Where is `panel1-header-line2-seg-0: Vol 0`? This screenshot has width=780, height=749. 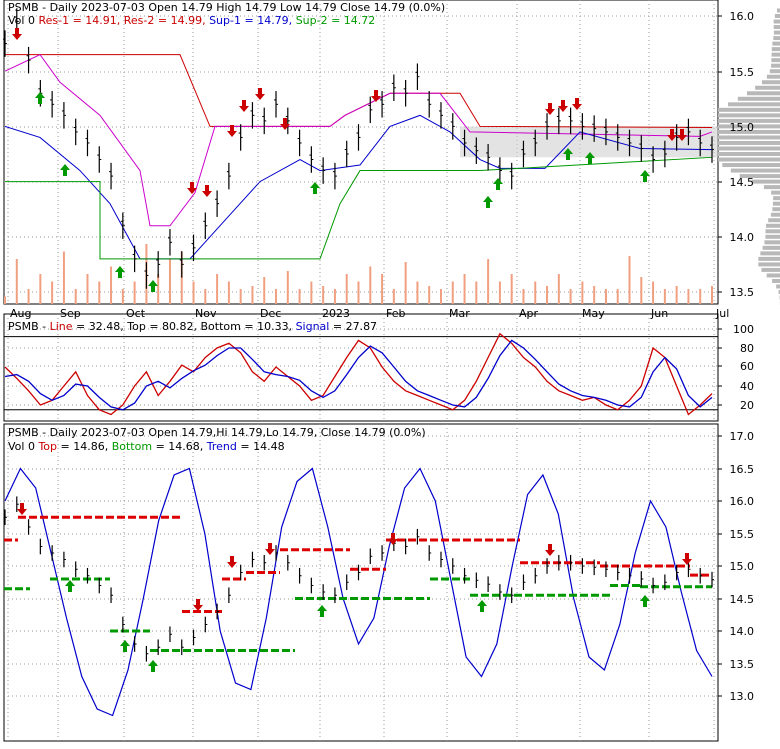 panel1-header-line2-seg-0: Vol 0 is located at coordinates (23, 20).